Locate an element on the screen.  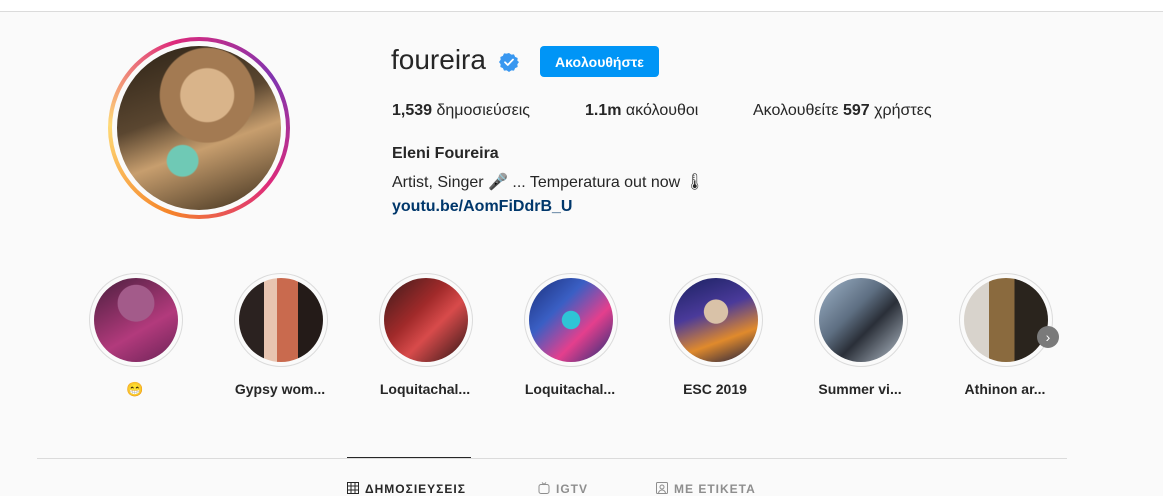
avatar-photo is located at coordinates (199, 128).